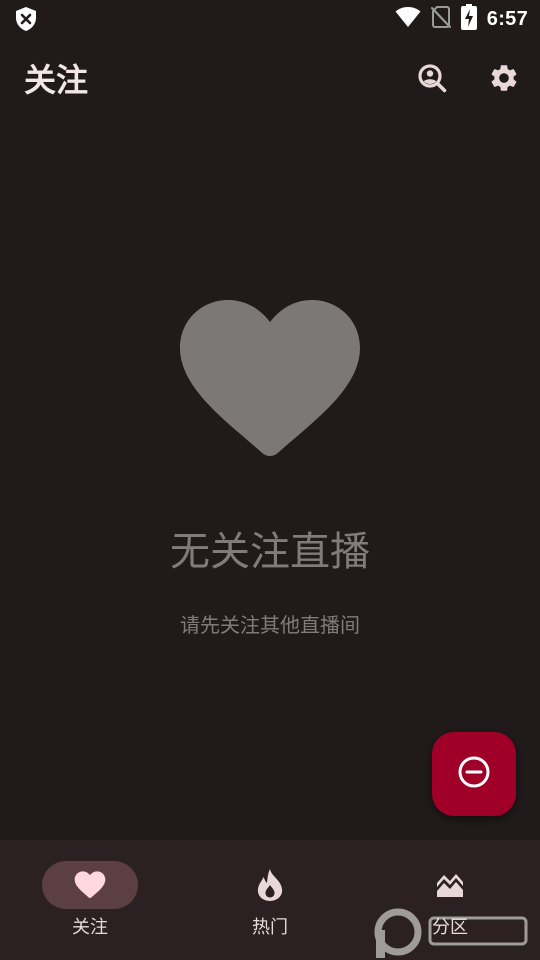  I want to click on status-time: 6:57, so click(507, 18).